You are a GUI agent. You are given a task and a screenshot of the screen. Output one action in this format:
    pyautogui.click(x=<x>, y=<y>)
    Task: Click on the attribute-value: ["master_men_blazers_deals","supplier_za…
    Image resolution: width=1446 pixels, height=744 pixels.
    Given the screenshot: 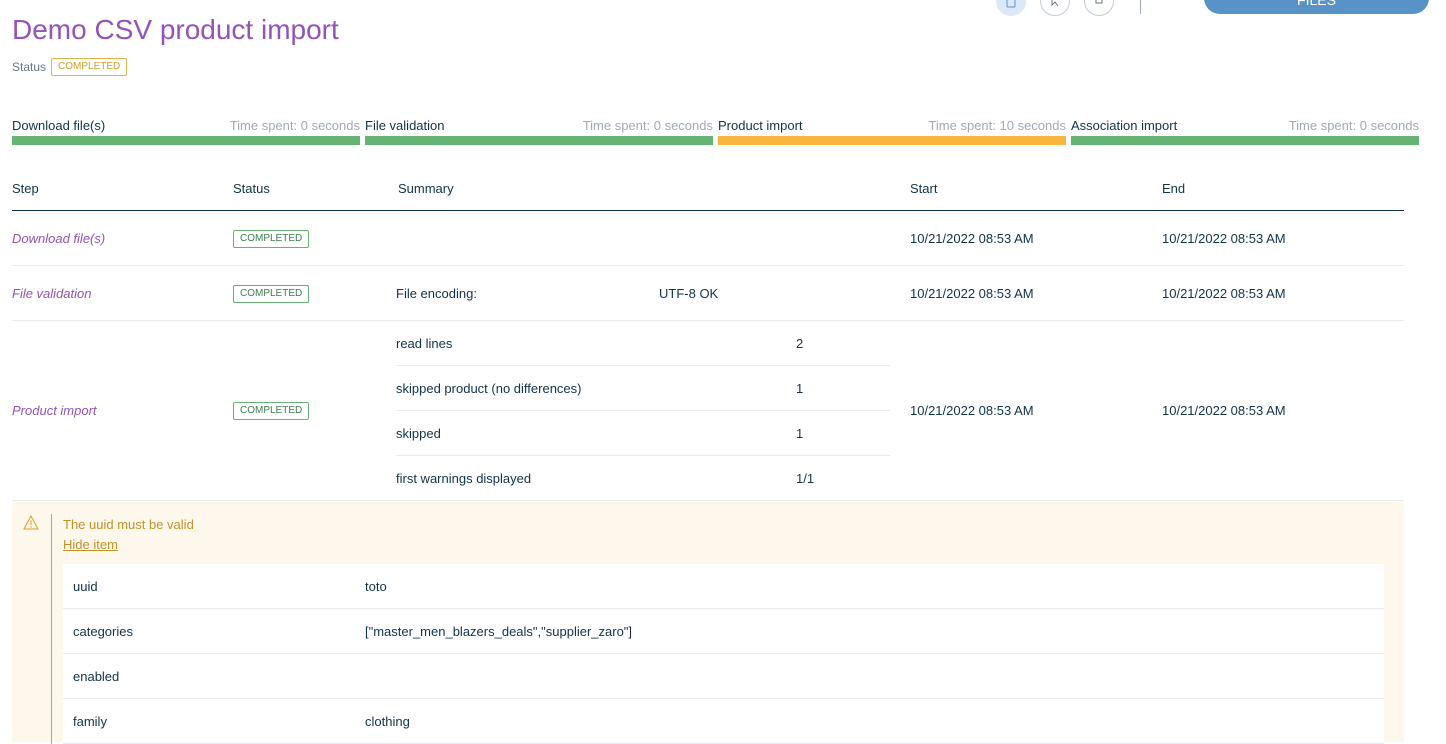 What is the action you would take?
    pyautogui.click(x=869, y=631)
    